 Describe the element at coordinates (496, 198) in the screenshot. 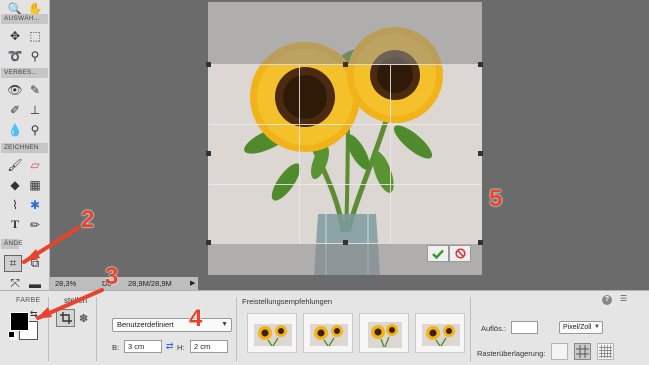

I see `annotation-number: 5` at that location.